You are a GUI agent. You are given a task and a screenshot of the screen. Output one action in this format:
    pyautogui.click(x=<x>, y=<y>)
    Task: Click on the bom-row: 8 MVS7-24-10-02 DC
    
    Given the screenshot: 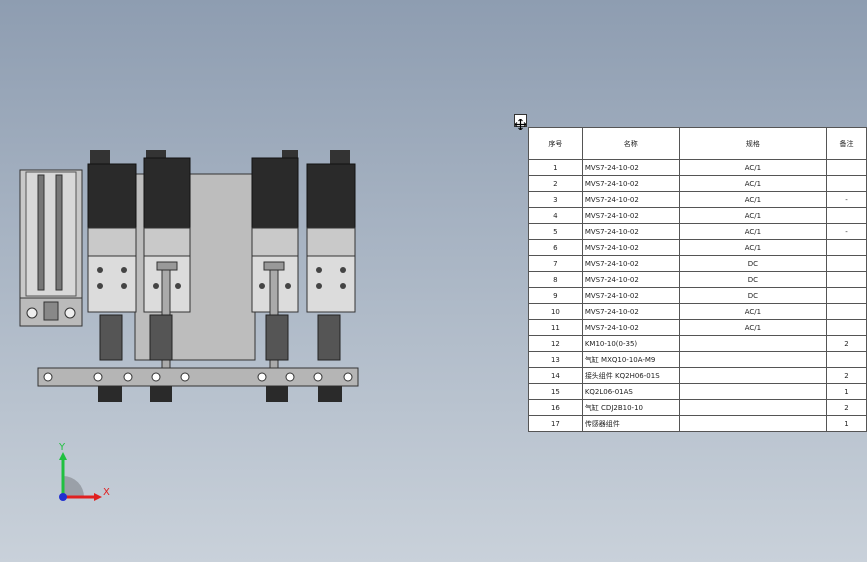 What is the action you would take?
    pyautogui.click(x=697, y=279)
    